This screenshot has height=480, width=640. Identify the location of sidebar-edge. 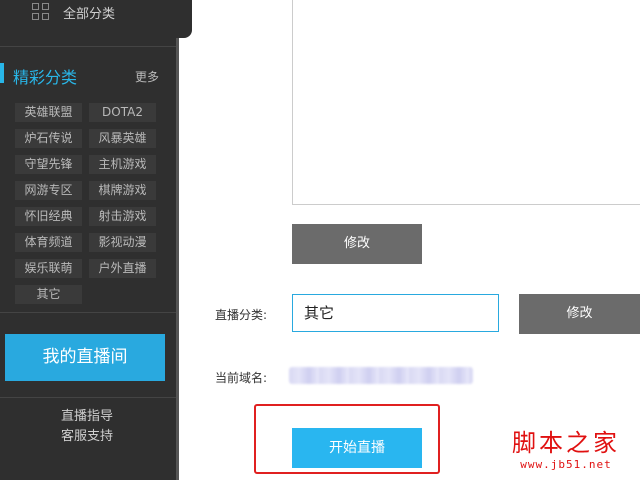
(185, 19).